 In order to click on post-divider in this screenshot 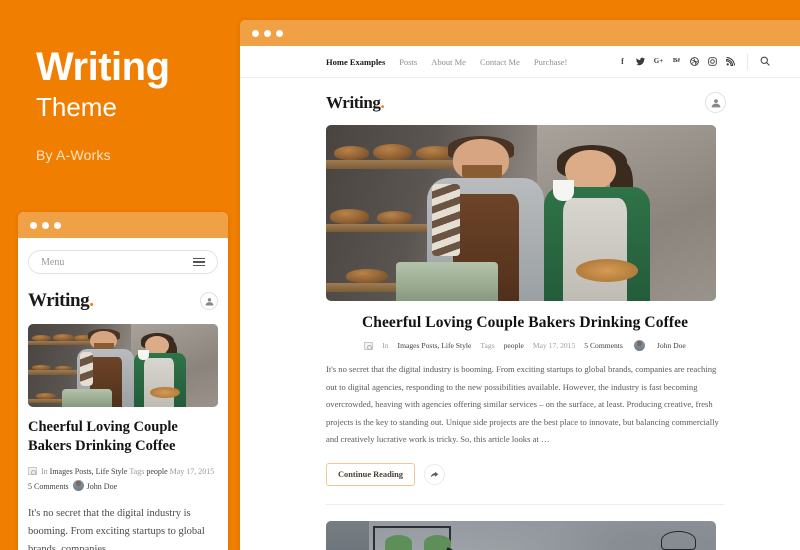, I will do `click(525, 505)`.